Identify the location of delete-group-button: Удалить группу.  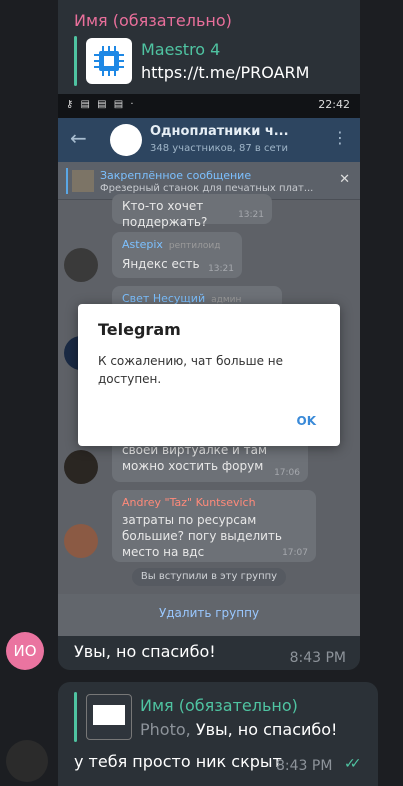
(209, 613).